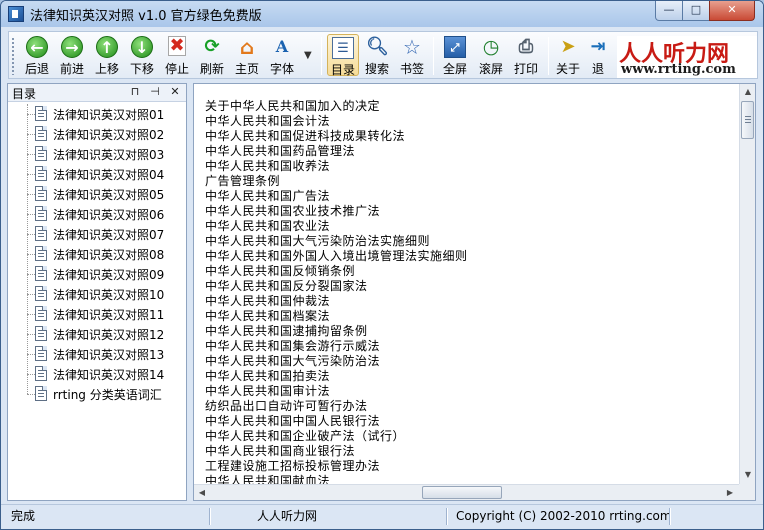 This screenshot has height=530, width=764. What do you see at coordinates (747, 492) in the screenshot?
I see `scrollbar-corner` at bounding box center [747, 492].